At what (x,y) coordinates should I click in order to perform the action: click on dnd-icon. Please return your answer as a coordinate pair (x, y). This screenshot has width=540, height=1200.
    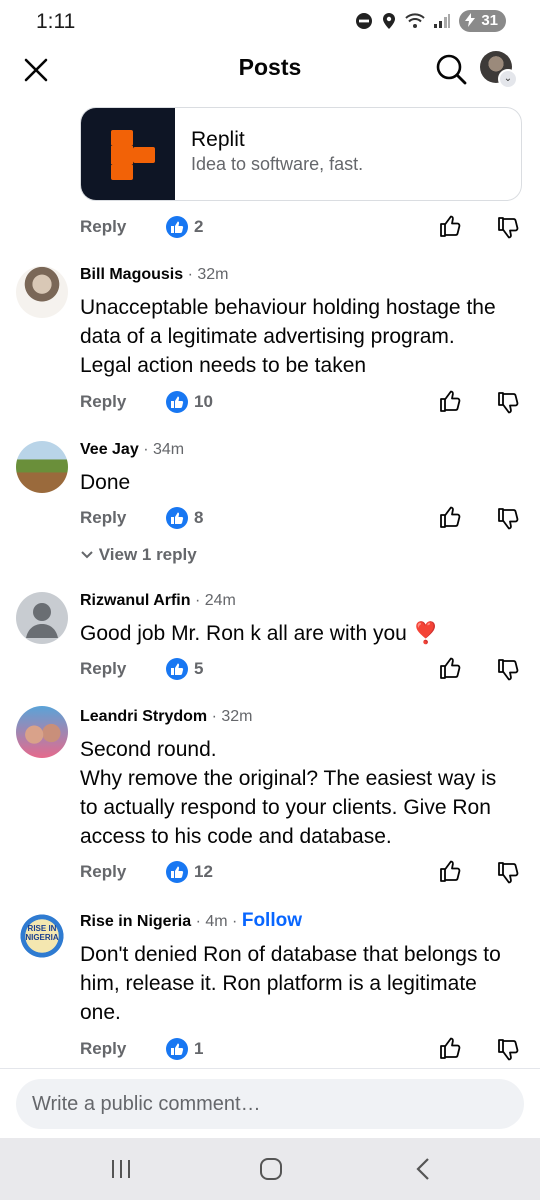
    Looking at the image, I should click on (364, 21).